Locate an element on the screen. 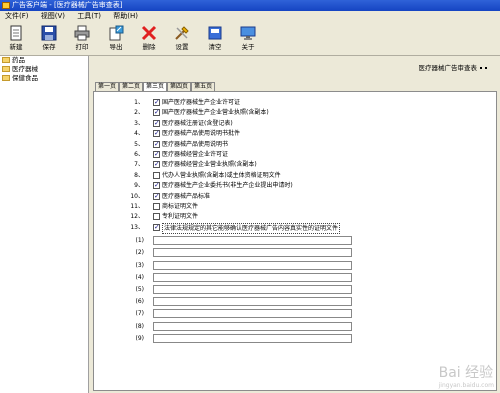  checklist-number: 13、 is located at coordinates (137, 227).